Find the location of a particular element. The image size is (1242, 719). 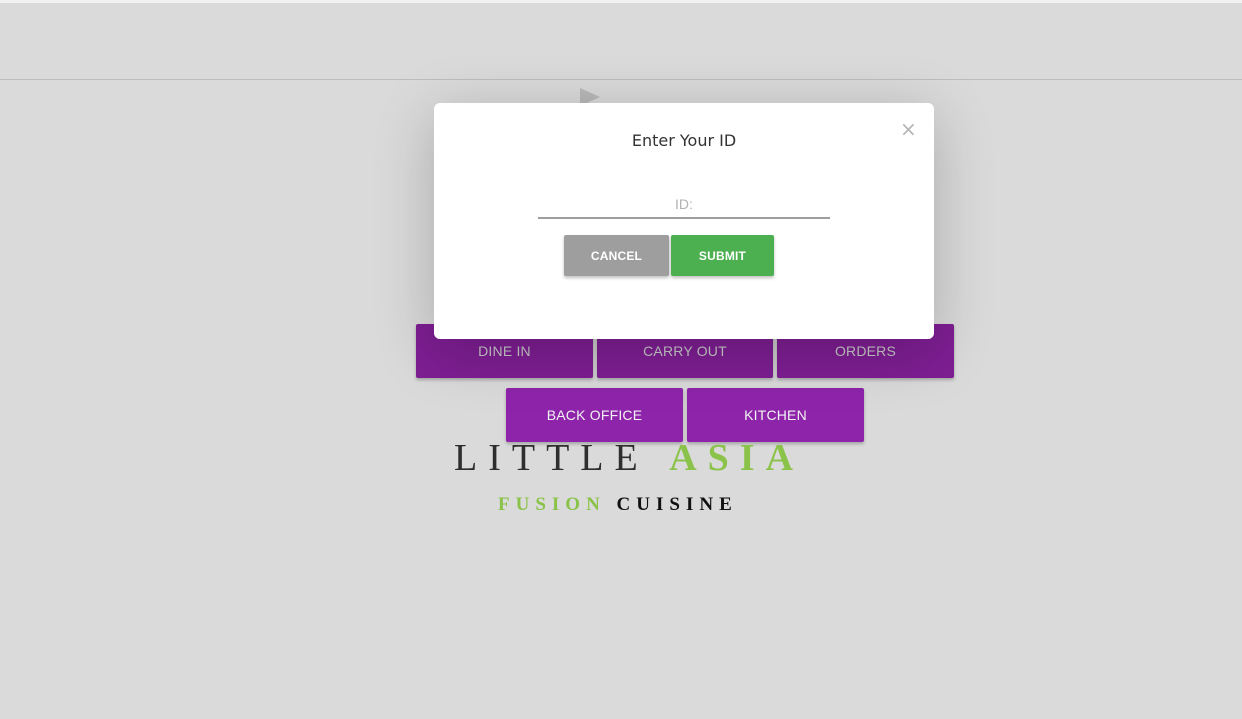

id-input is located at coordinates (684, 205).